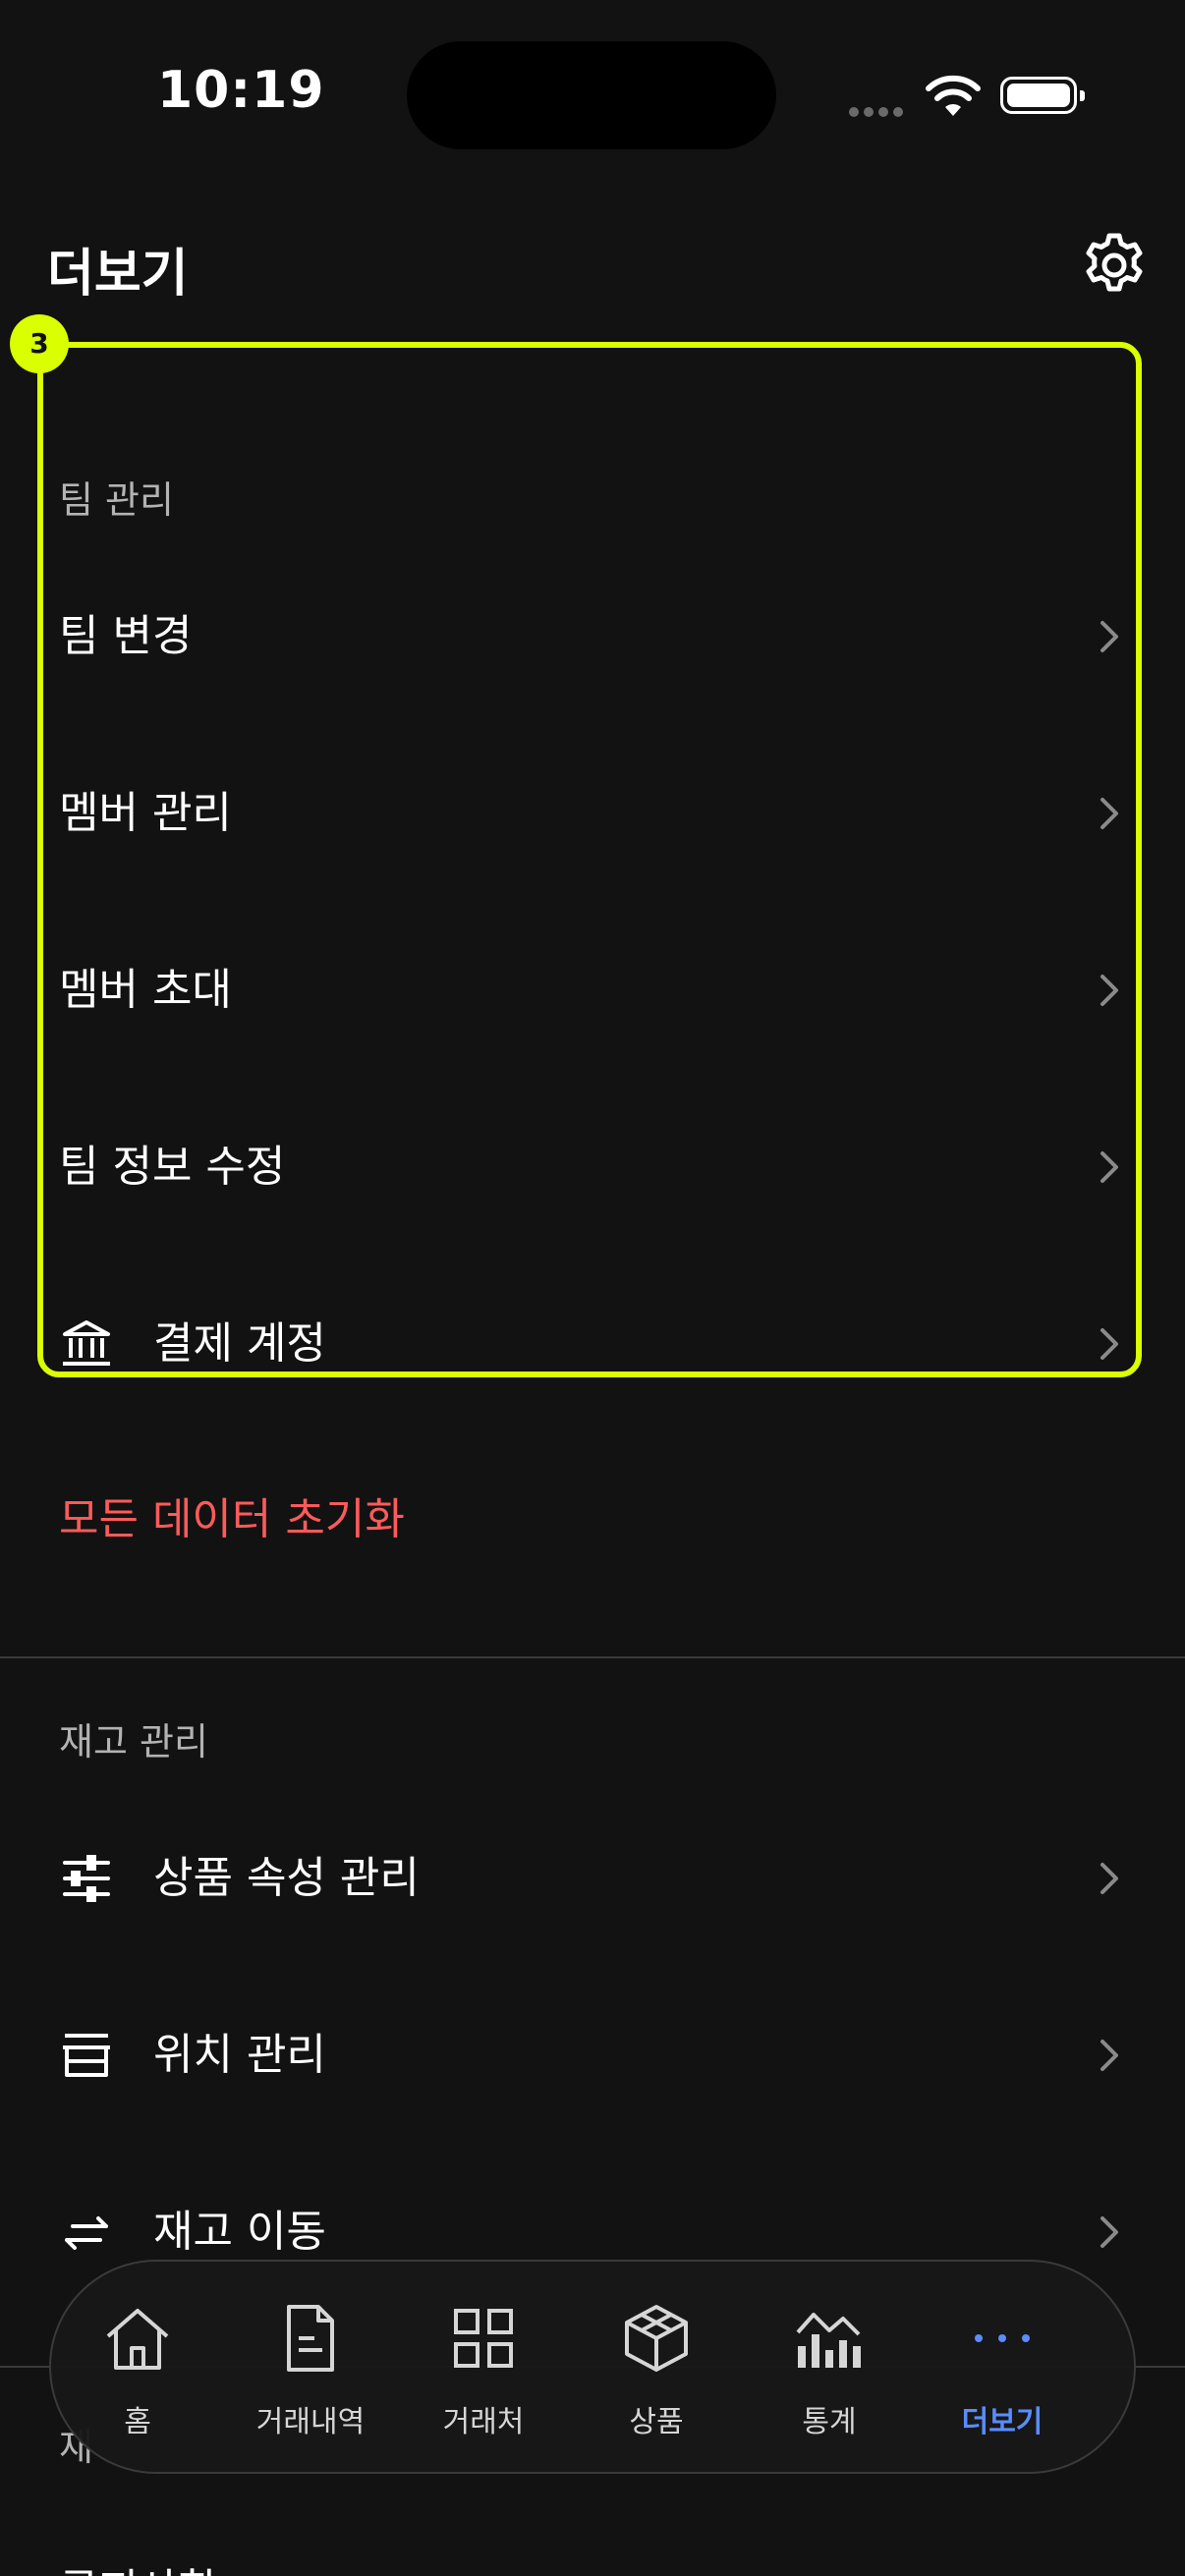  Describe the element at coordinates (592, 2055) in the screenshot. I see `row-location-management: 위치 관리` at that location.